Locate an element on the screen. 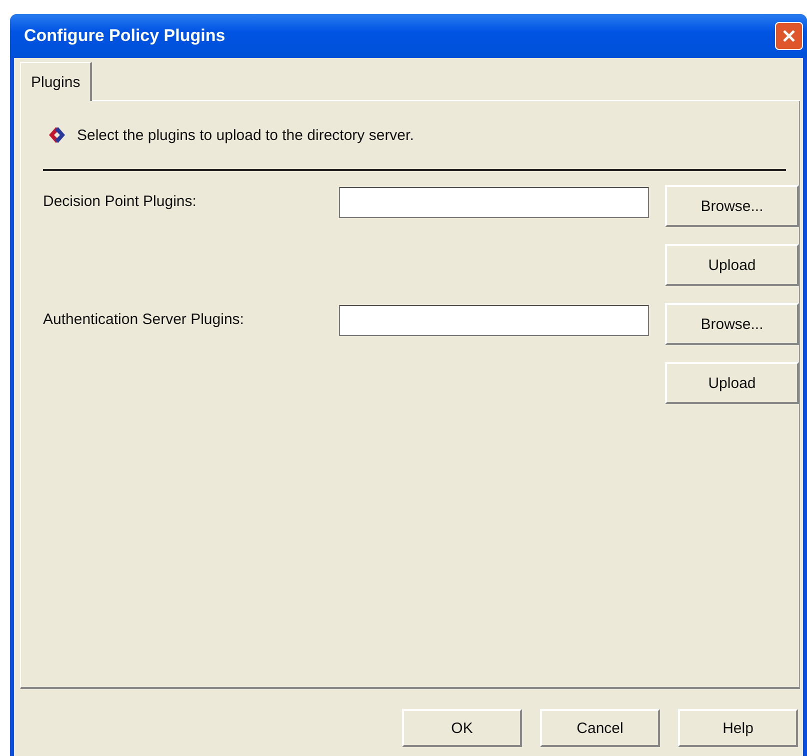  instruction-text: Select the plugins to upload to the directory server. is located at coordinates (245, 135).